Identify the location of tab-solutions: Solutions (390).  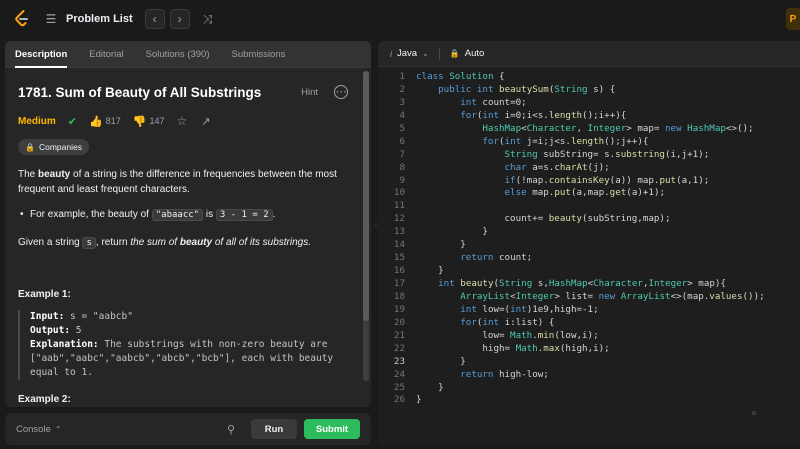
(178, 54).